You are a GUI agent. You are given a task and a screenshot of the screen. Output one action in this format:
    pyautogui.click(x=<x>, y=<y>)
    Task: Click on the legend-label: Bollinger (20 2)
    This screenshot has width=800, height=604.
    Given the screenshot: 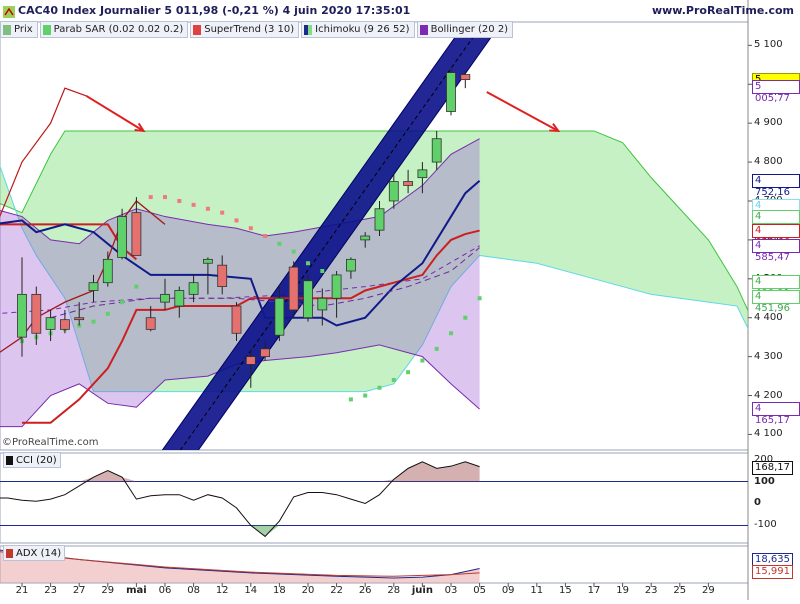 What is the action you would take?
    pyautogui.click(x=469, y=29)
    